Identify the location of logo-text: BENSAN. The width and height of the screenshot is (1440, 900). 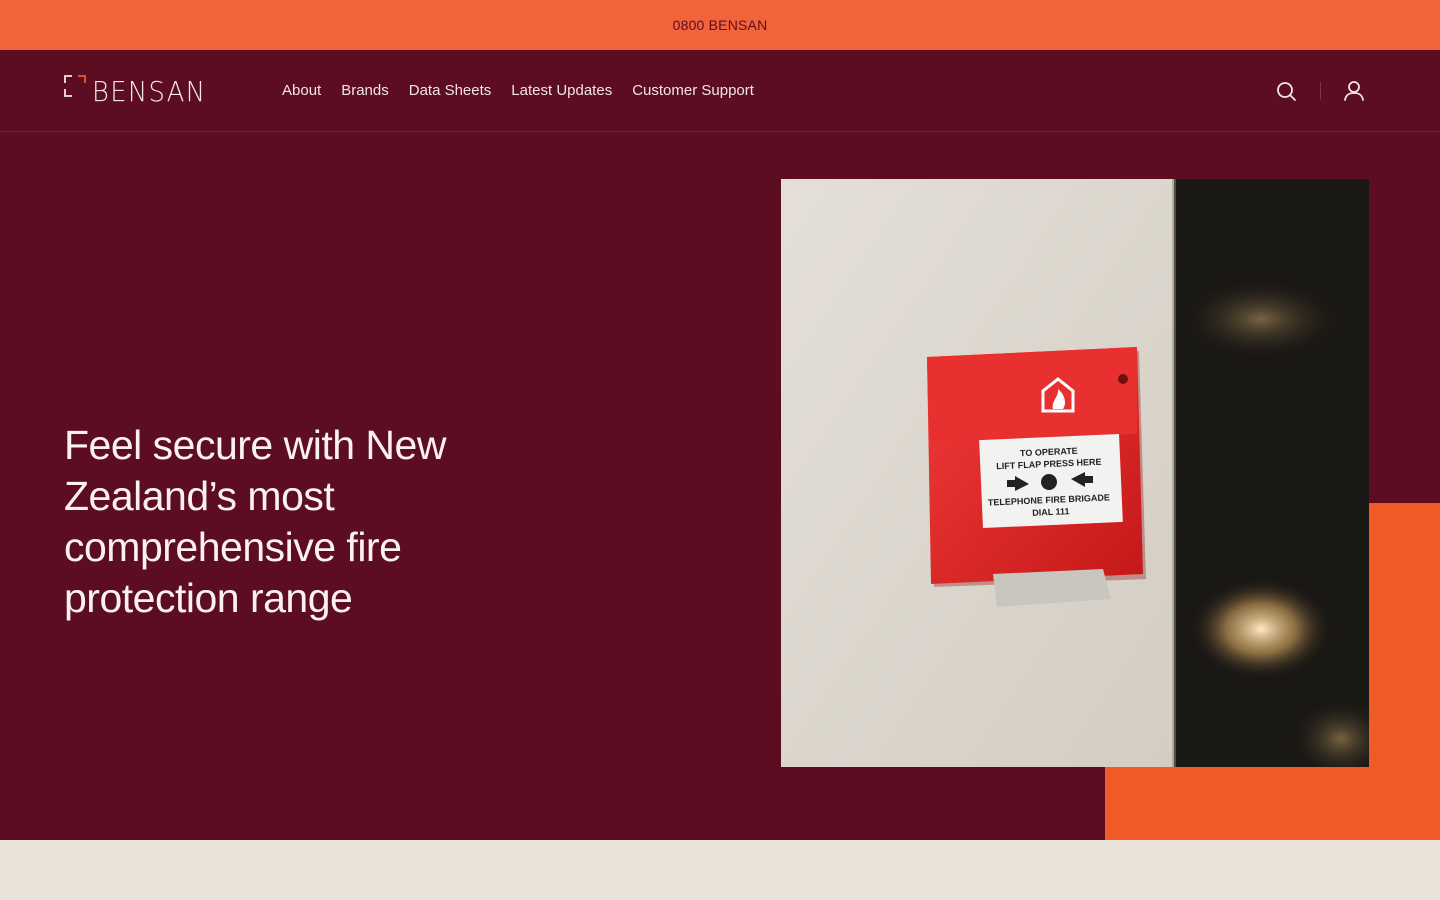
(149, 91).